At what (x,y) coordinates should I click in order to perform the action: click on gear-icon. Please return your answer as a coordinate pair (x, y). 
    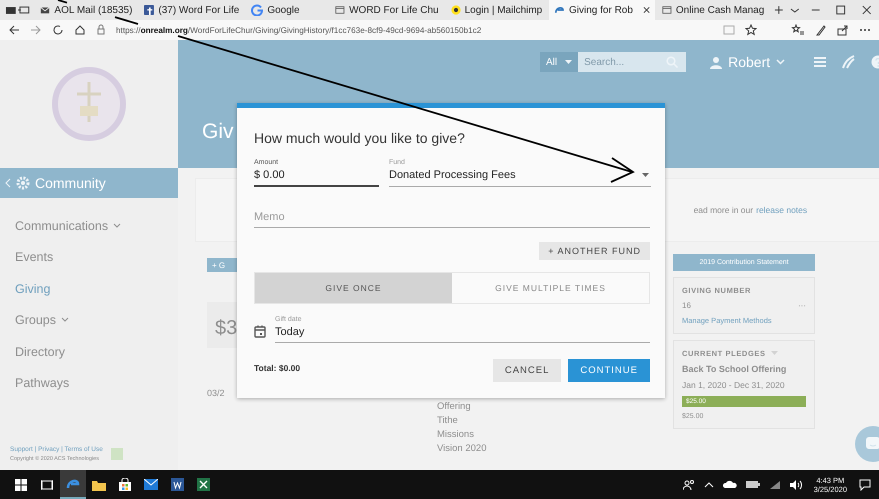
    Looking at the image, I should click on (23, 183).